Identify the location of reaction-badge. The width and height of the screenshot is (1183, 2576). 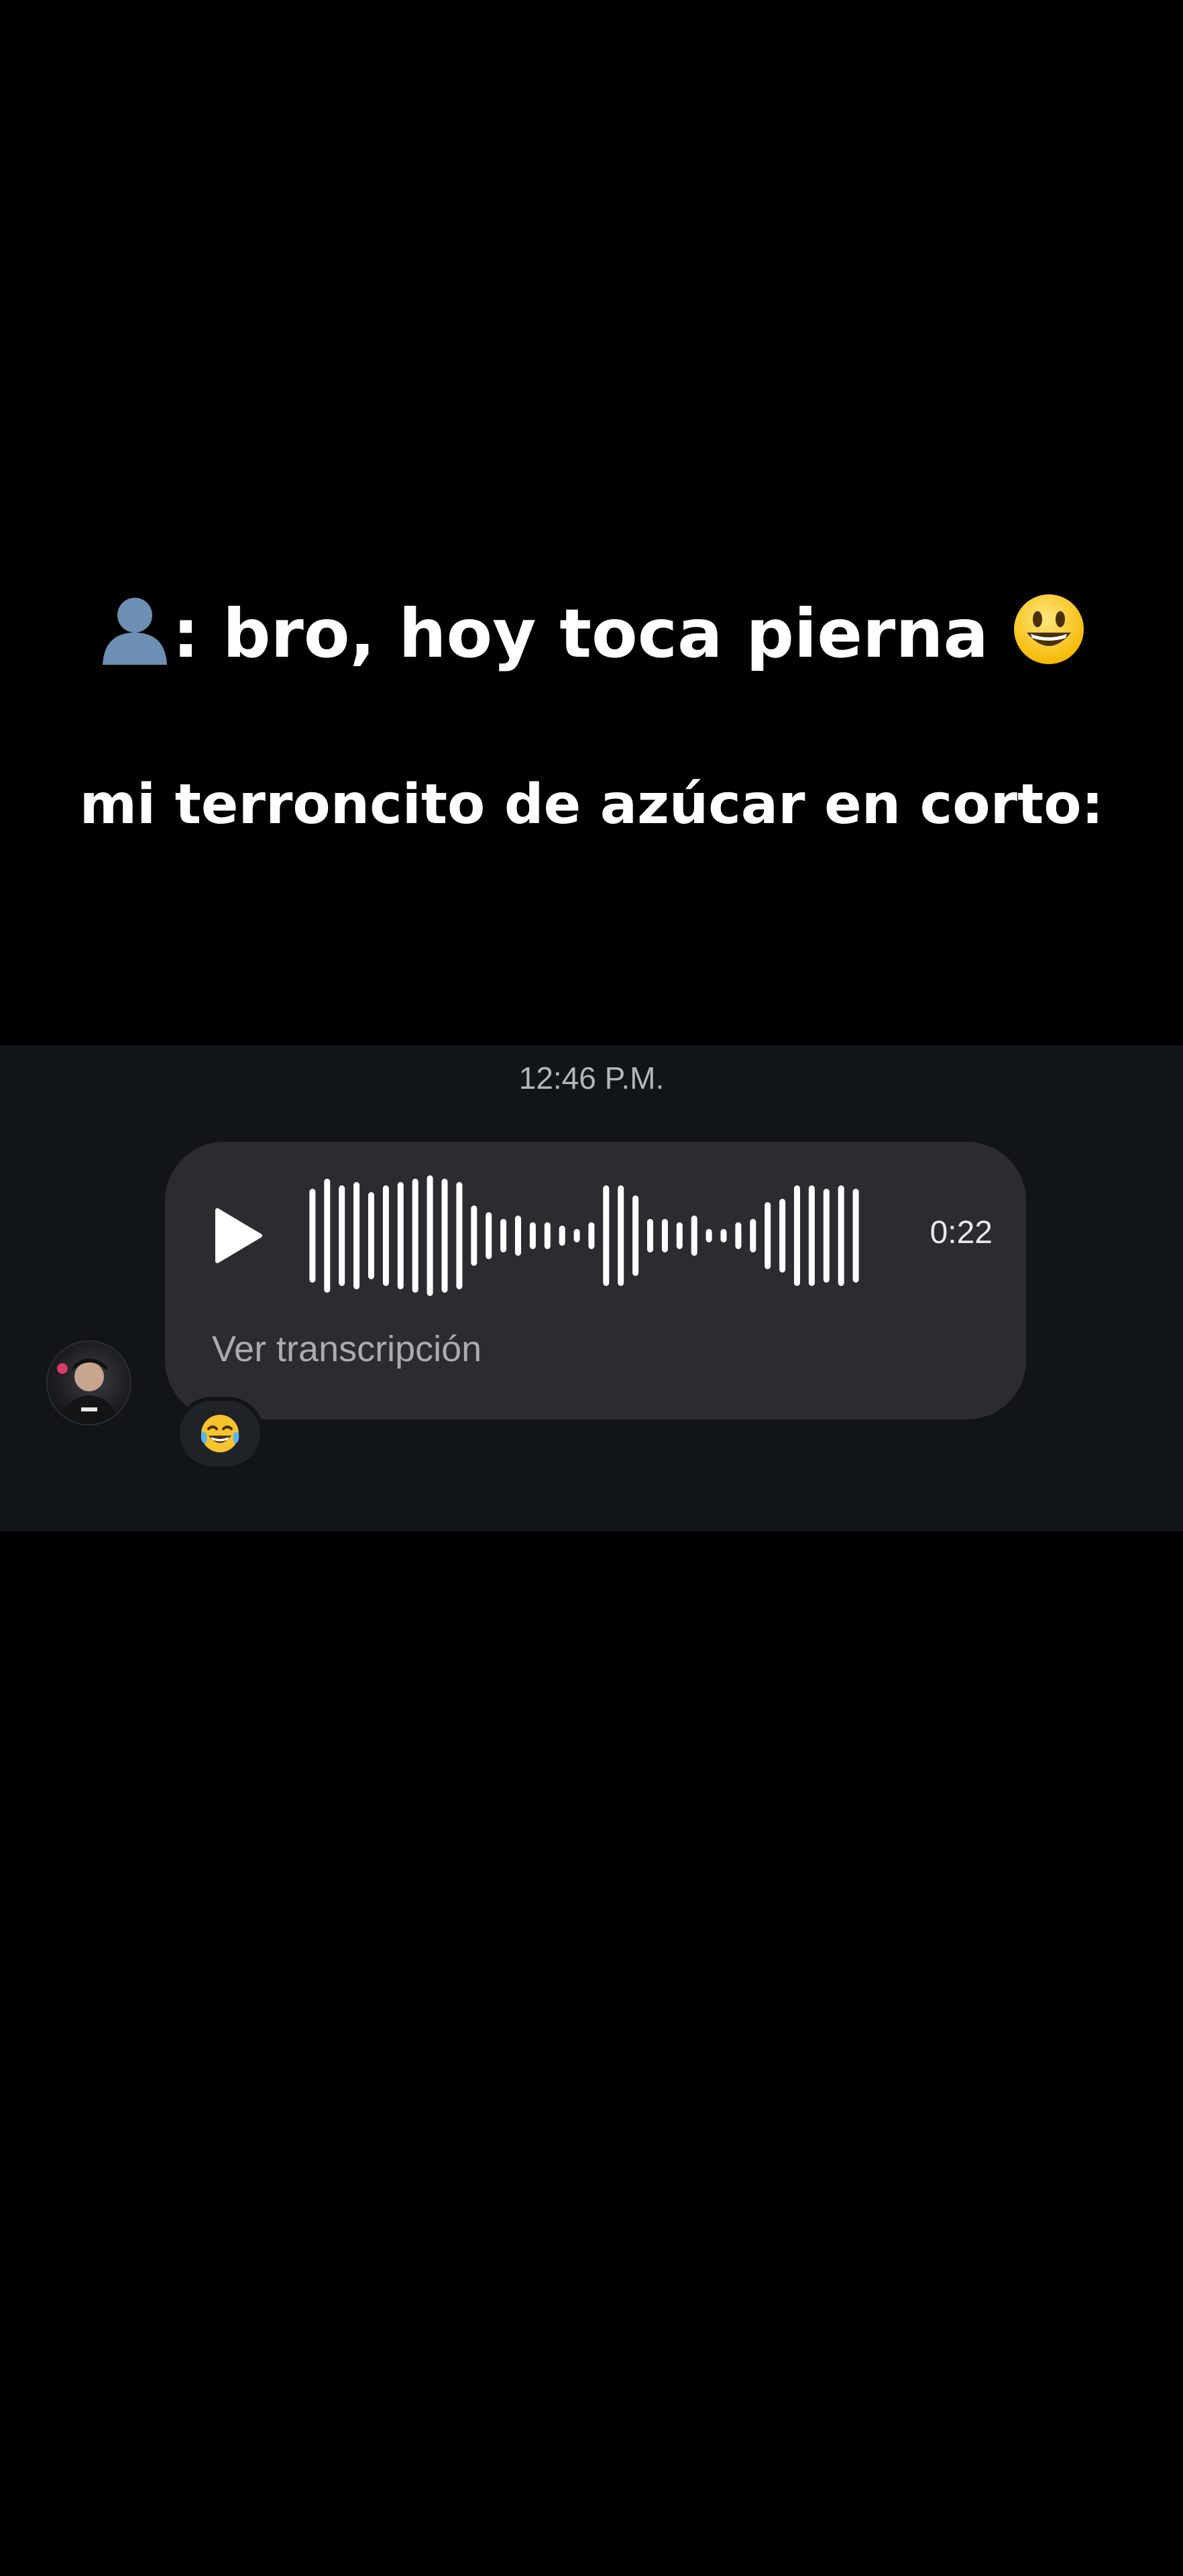
(220, 1433).